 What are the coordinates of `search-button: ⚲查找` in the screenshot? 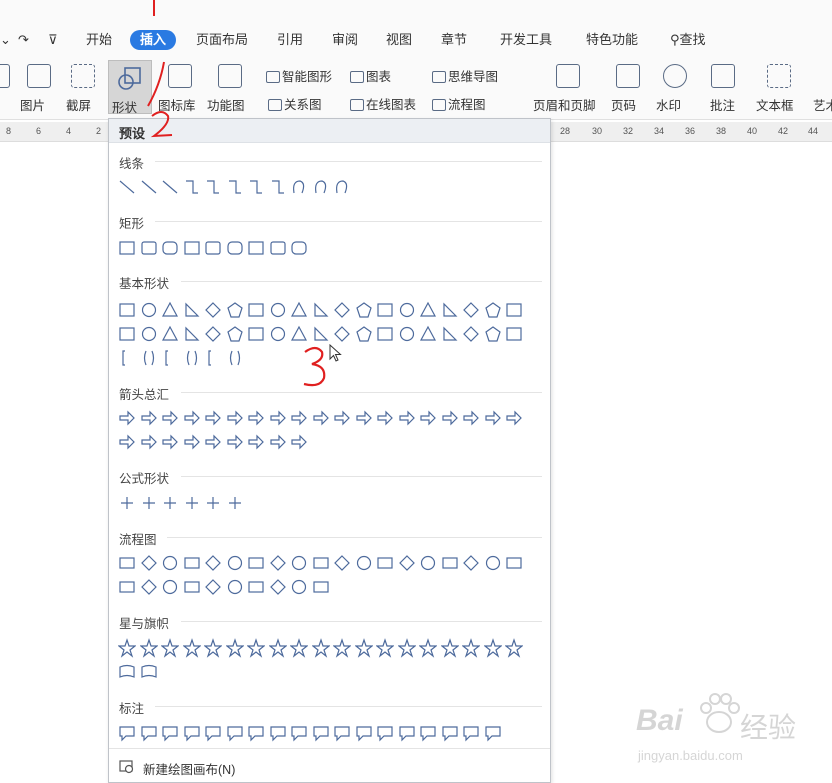 It's located at (688, 40).